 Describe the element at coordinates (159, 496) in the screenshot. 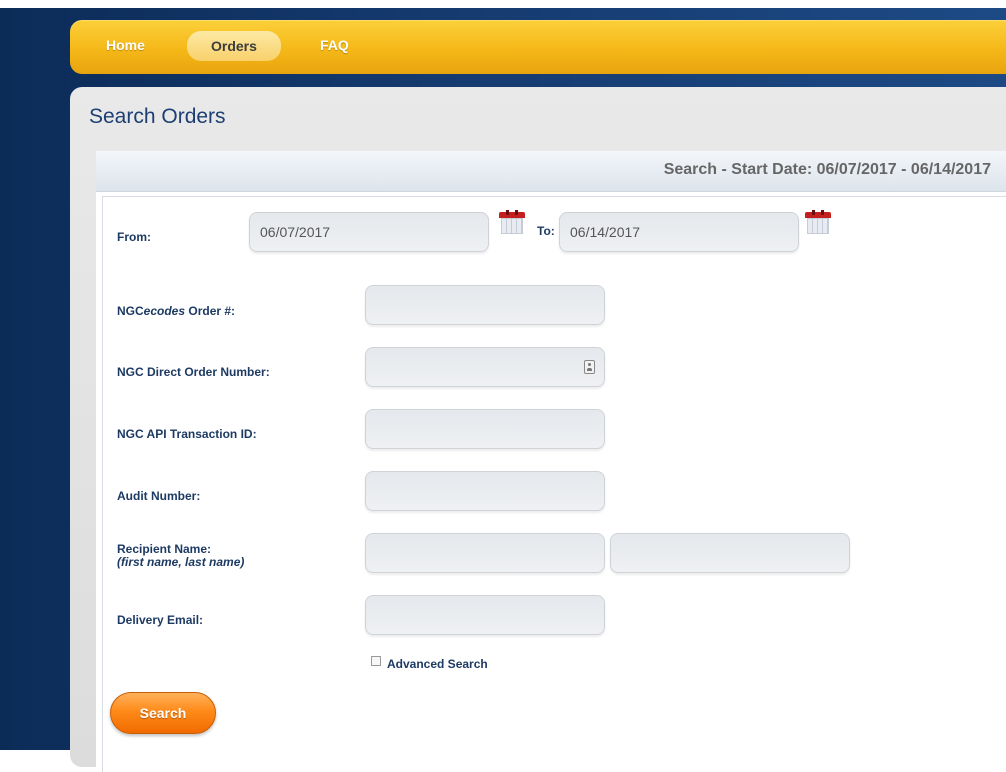

I see `audit-number-label: Audit Number:` at that location.